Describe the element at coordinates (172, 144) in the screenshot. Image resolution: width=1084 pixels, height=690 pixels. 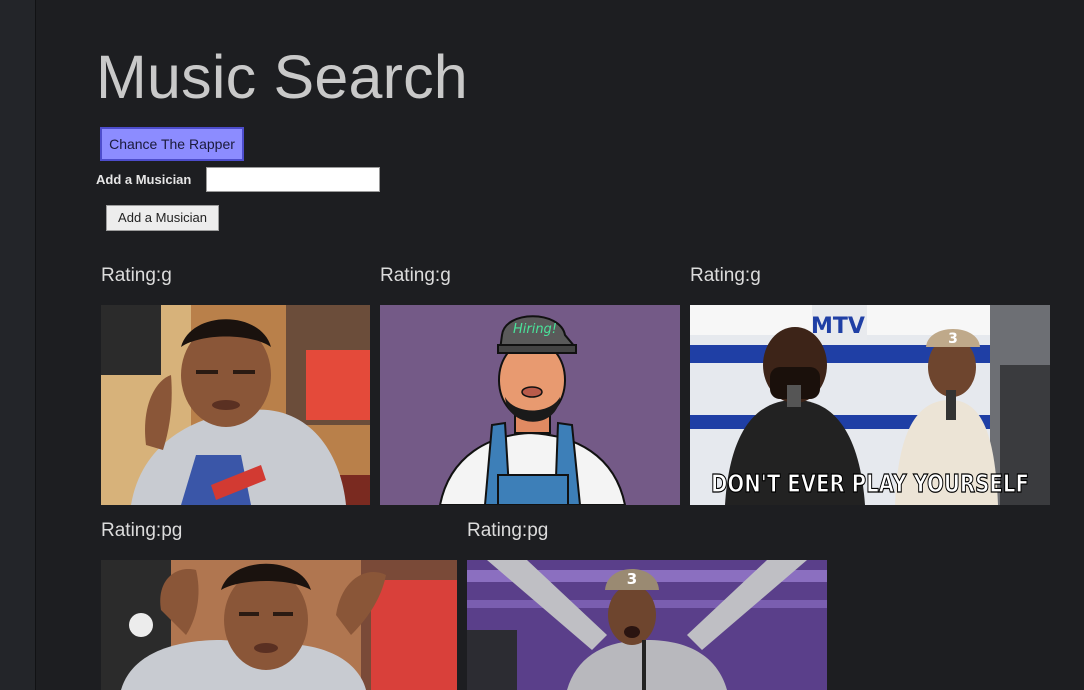
I see `artist-button-chance-the-rapper: Chance The Rapper` at that location.